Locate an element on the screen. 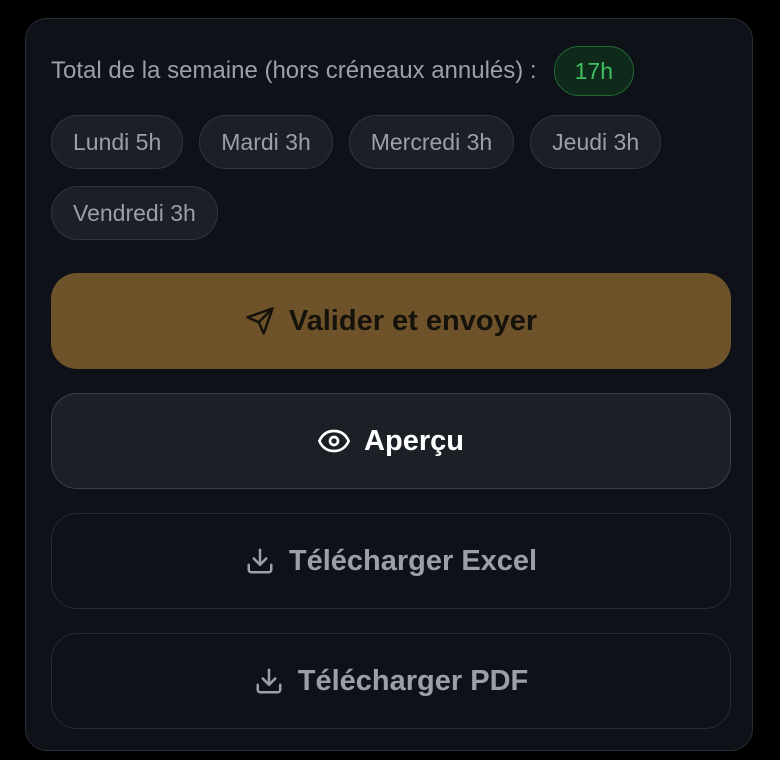  download-excel-label: Télécharger Excel is located at coordinates (413, 560).